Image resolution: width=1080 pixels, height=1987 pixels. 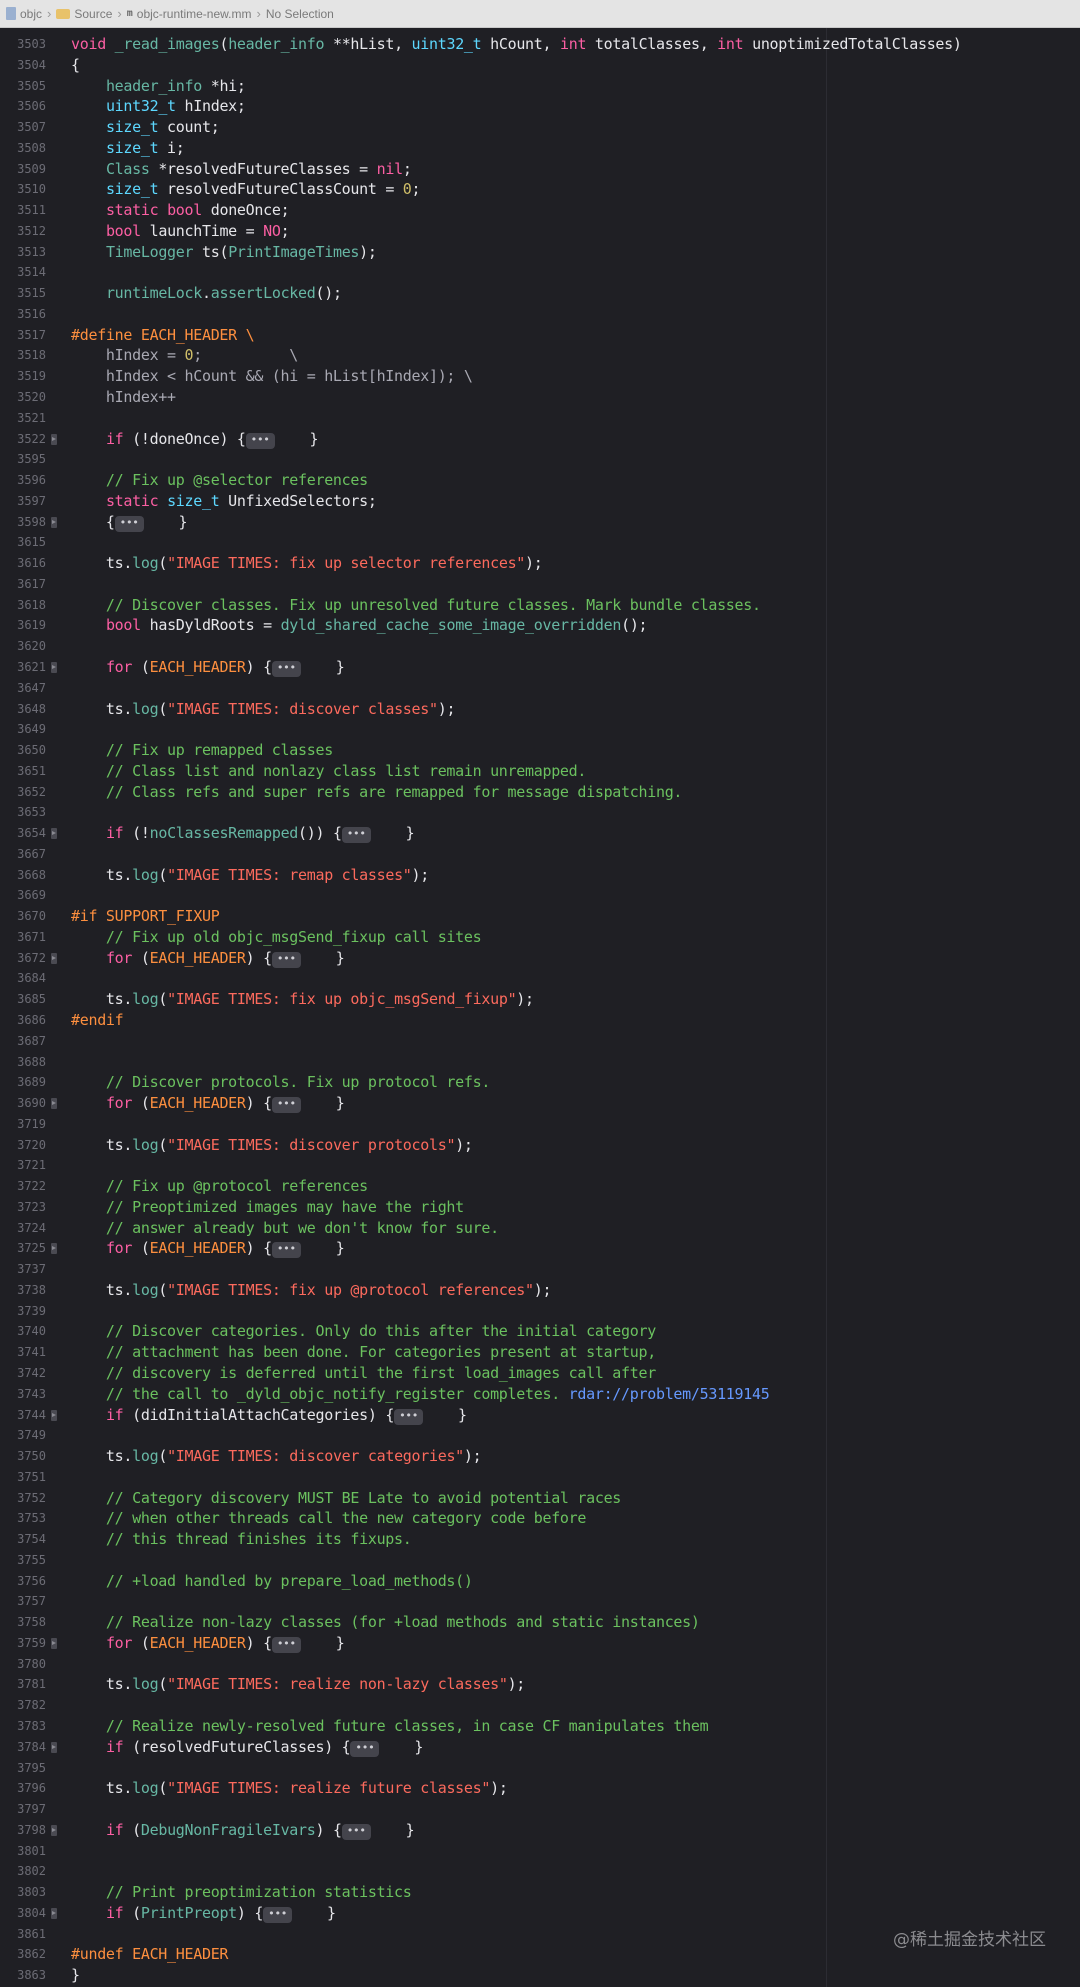 What do you see at coordinates (540, 646) in the screenshot?
I see `code-line: 3620` at bounding box center [540, 646].